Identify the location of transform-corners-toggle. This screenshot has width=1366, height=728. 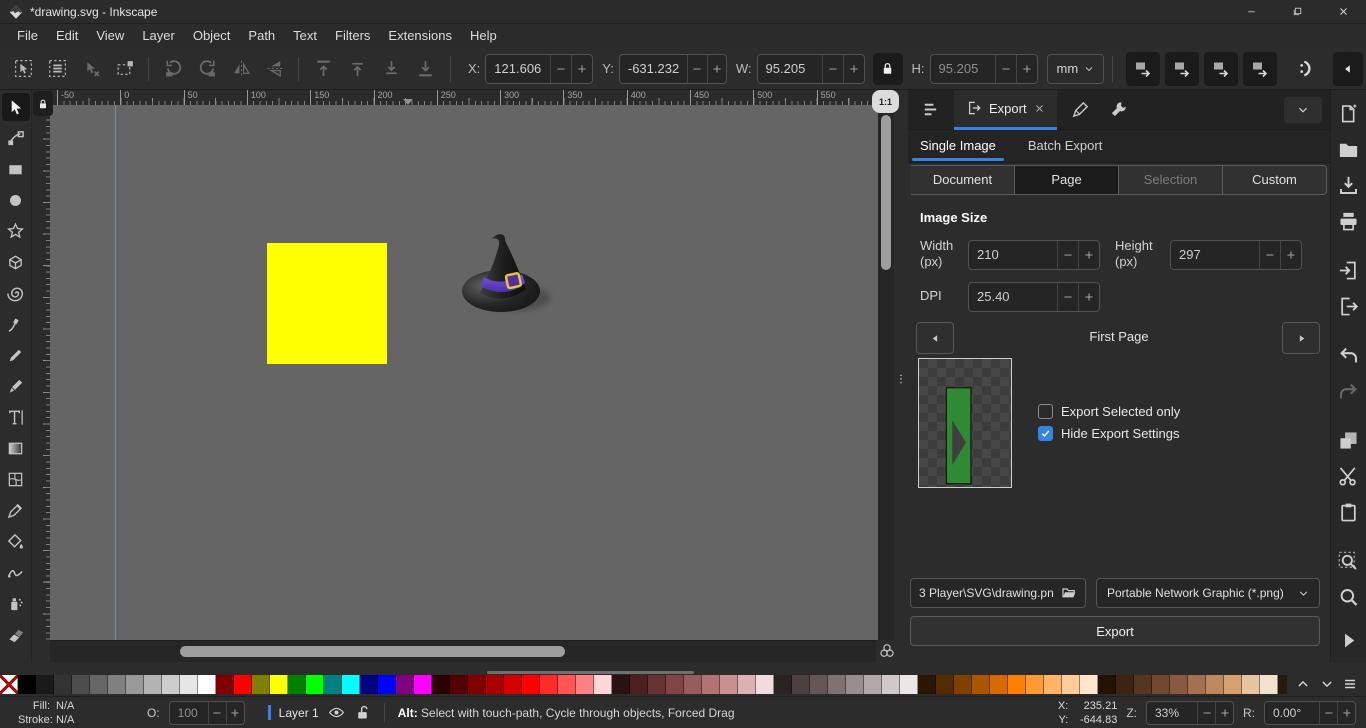
(1182, 68).